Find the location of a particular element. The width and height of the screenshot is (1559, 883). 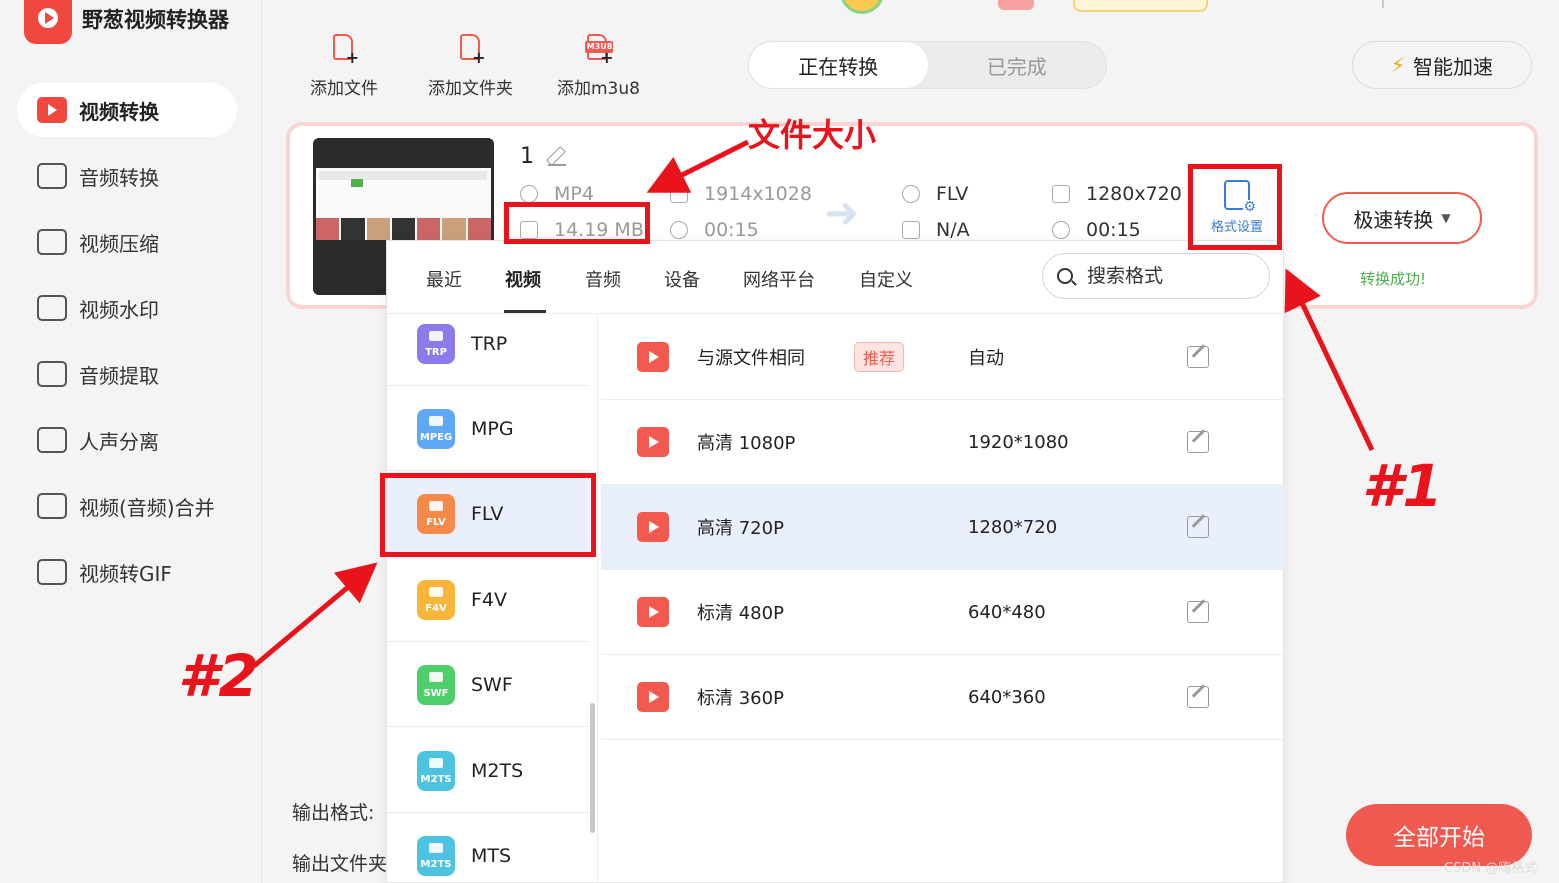

tab-audio: 音频 is located at coordinates (603, 279).